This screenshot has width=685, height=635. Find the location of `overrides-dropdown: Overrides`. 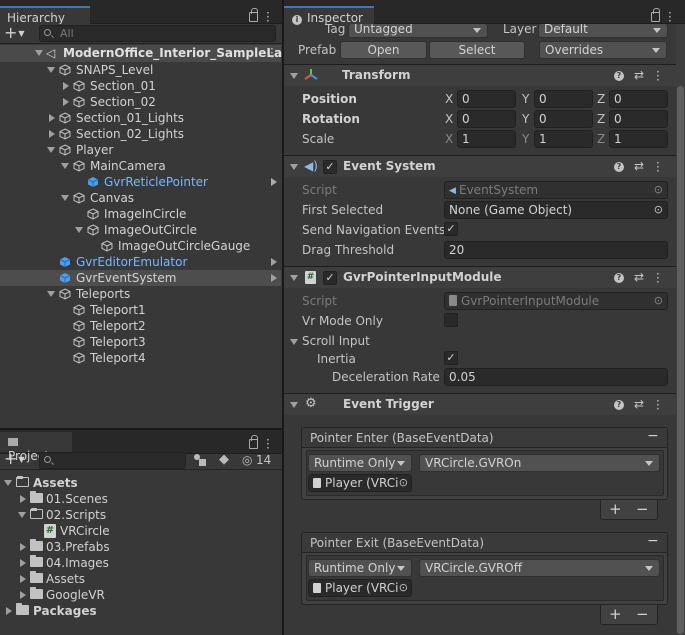

overrides-dropdown: Overrides is located at coordinates (603, 50).